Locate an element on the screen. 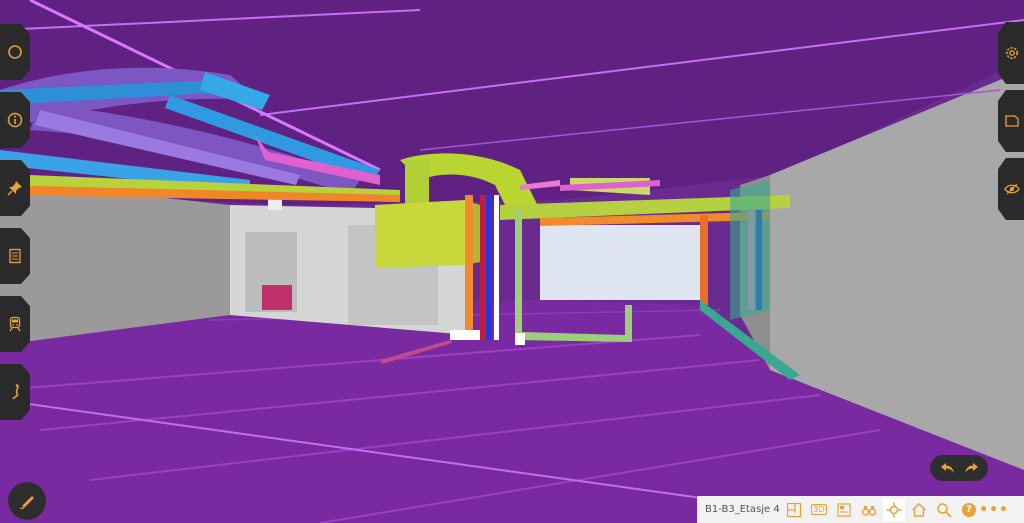  navigate-button is located at coordinates (894, 509).